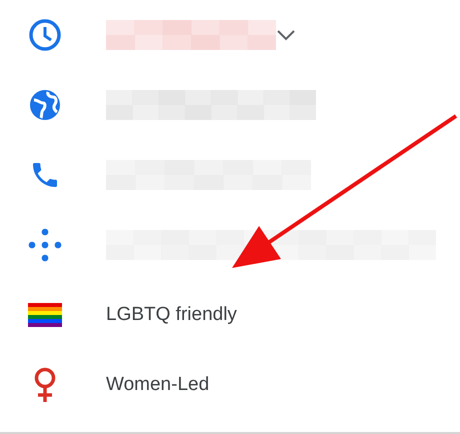  Describe the element at coordinates (45, 385) in the screenshot. I see `female-symbol-icon` at that location.